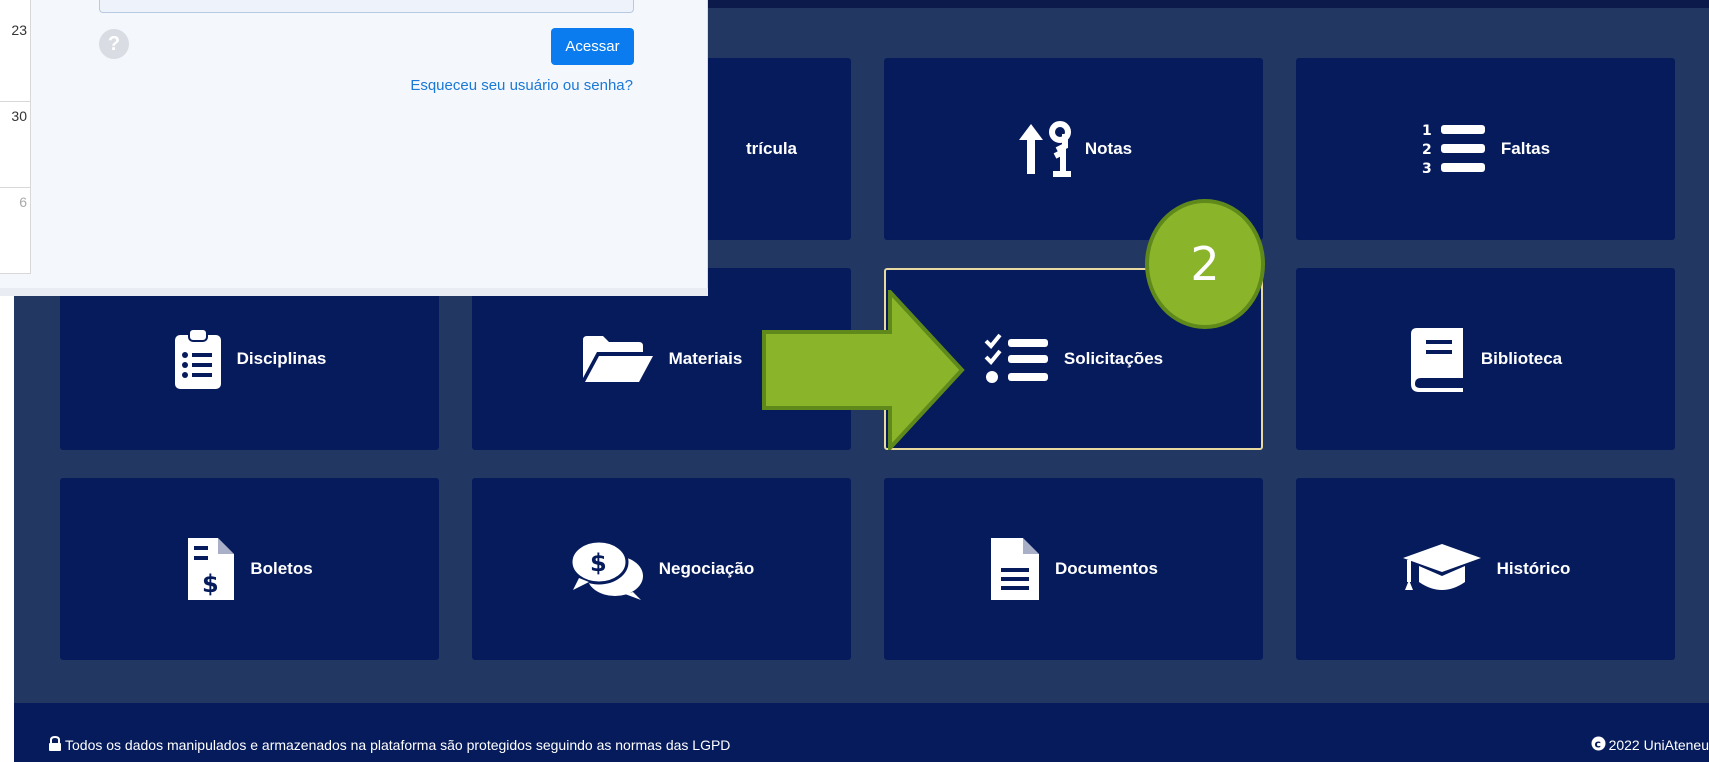  I want to click on calendar-cell: 6, so click(15, 231).